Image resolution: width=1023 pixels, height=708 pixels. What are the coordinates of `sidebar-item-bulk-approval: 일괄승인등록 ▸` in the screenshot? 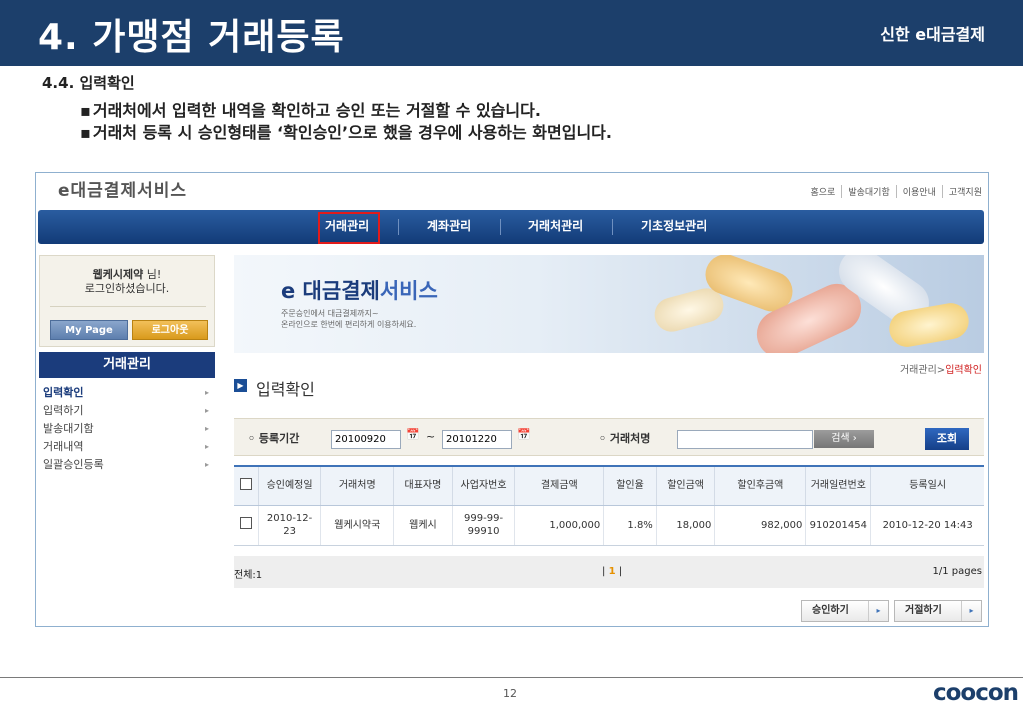 It's located at (127, 465).